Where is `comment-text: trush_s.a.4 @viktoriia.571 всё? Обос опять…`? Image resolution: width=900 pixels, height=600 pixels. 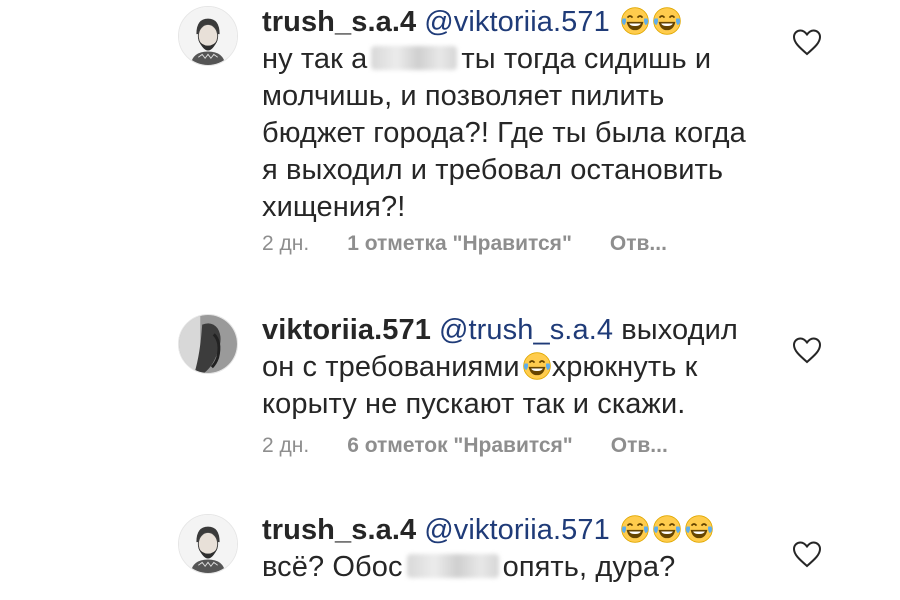 comment-text: trush_s.a.4 @viktoriia.571 всё? Обос опять… is located at coordinates (512, 549).